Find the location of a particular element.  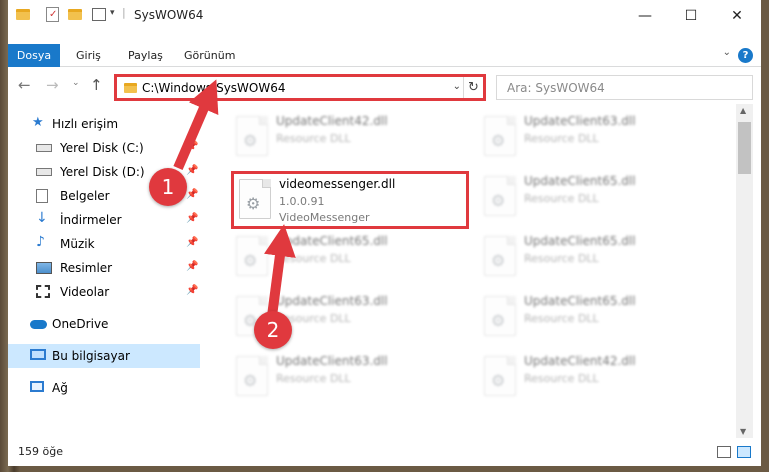

tab-view: Görünüm is located at coordinates (209, 55).